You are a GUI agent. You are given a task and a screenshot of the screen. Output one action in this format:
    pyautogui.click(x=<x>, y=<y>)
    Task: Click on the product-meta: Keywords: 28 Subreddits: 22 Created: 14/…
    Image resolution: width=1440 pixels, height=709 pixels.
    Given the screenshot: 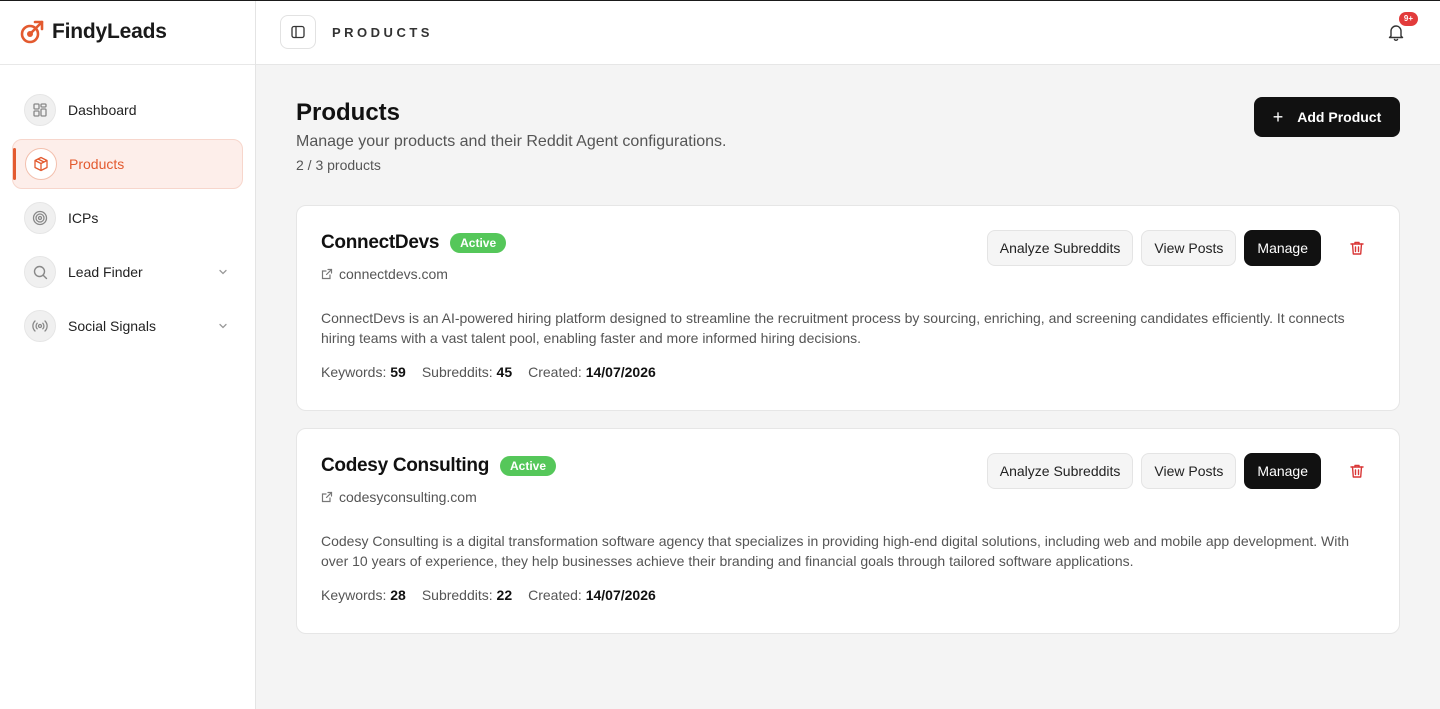 What is the action you would take?
    pyautogui.click(x=848, y=595)
    